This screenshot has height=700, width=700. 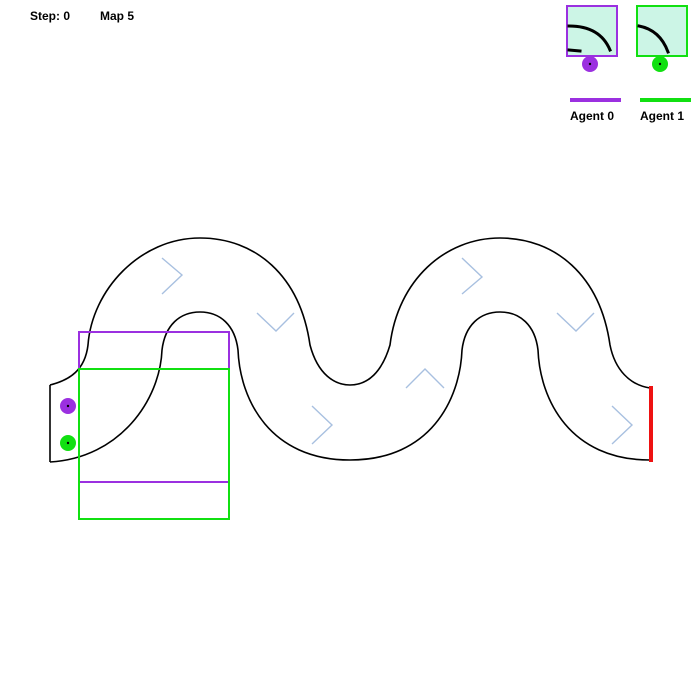 What do you see at coordinates (574, 50) in the screenshot?
I see `agent-0-observation-wall` at bounding box center [574, 50].